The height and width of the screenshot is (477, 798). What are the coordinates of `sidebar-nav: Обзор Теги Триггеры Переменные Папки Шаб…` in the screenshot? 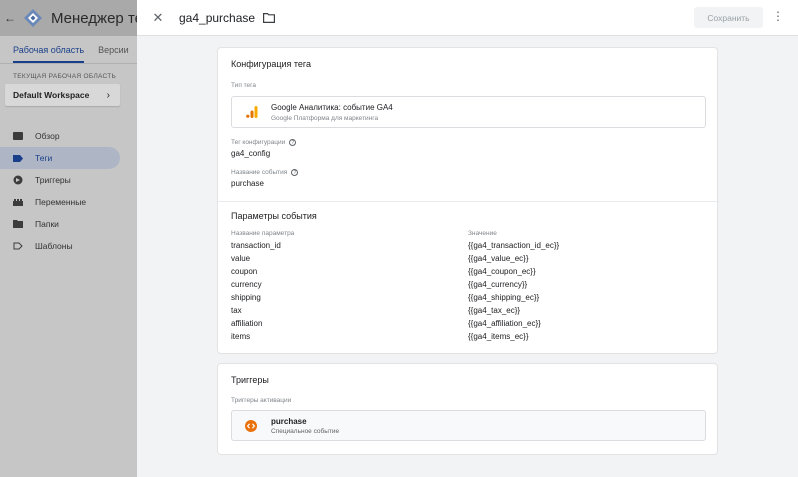 It's located at (68, 191).